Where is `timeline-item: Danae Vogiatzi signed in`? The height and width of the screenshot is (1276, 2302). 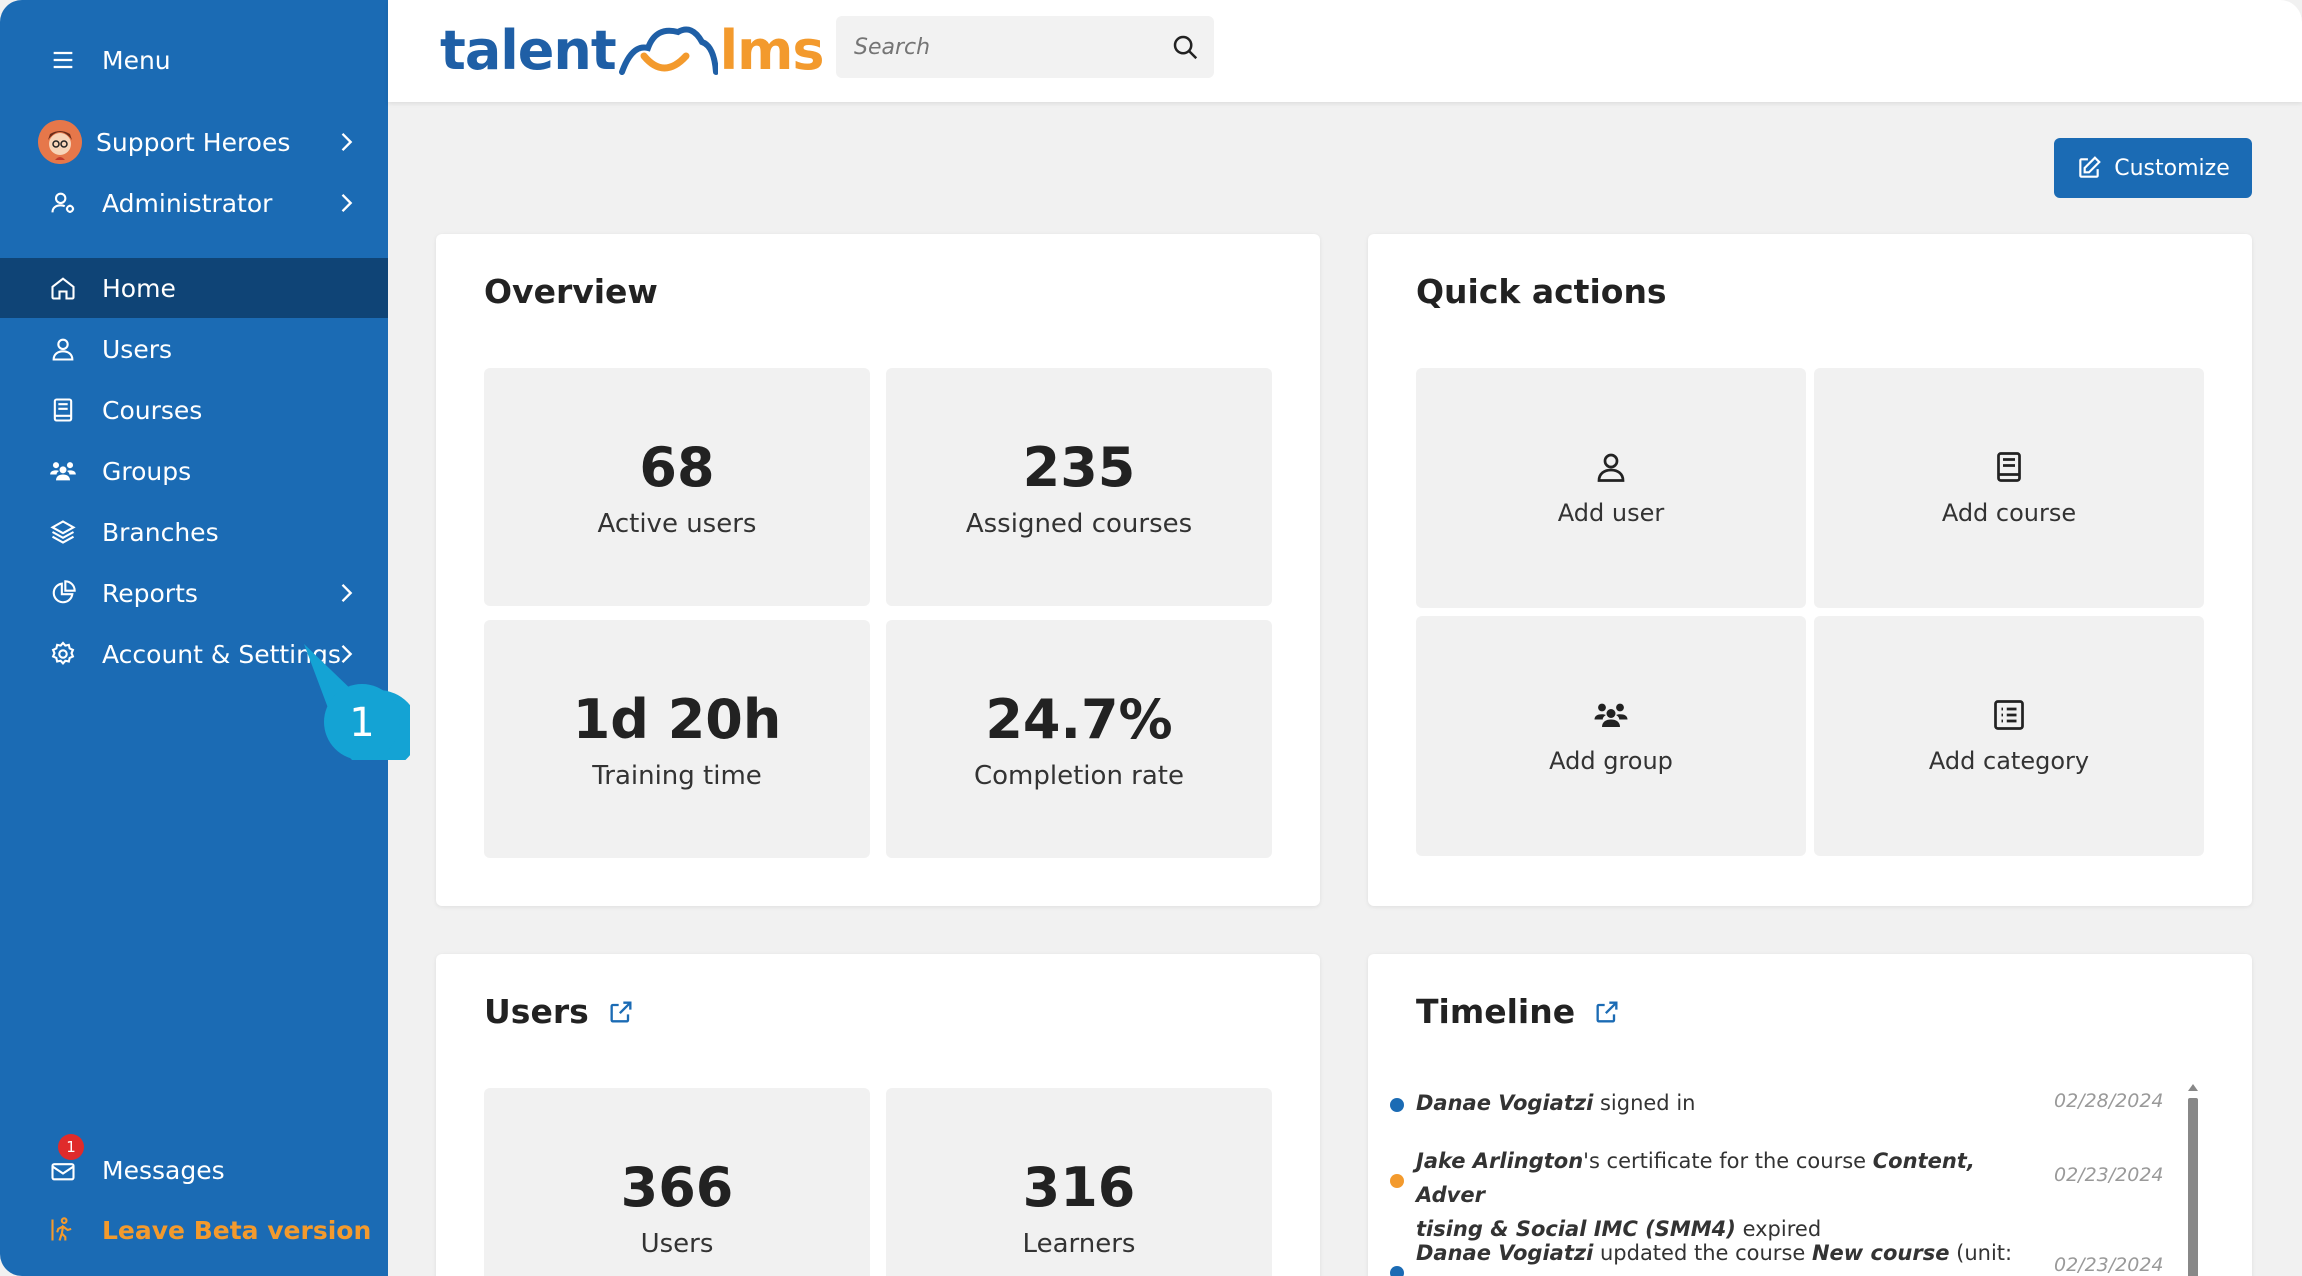 timeline-item: Danae Vogiatzi signed in is located at coordinates (1723, 1103).